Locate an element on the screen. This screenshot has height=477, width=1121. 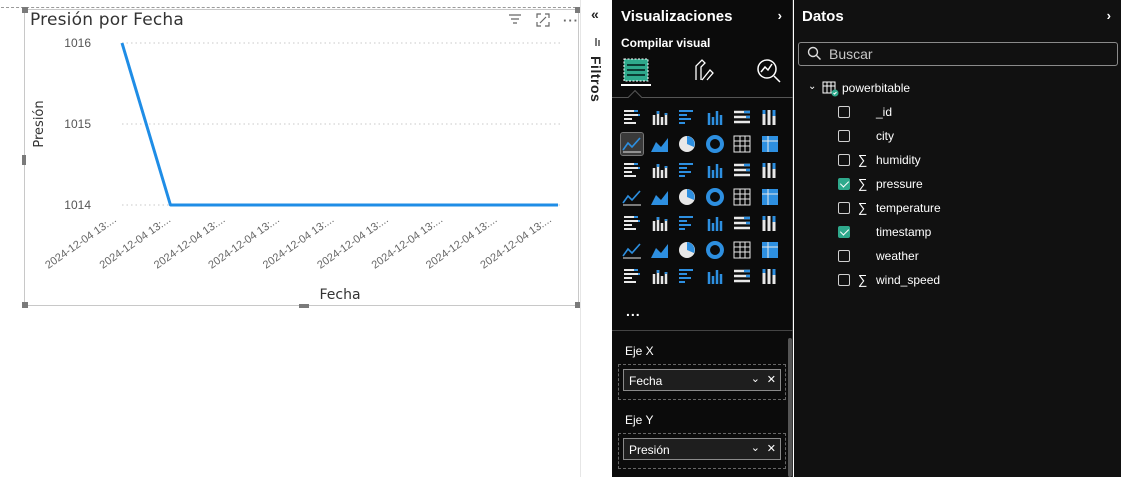
y-tick-label: 1015 is located at coordinates (77, 124).